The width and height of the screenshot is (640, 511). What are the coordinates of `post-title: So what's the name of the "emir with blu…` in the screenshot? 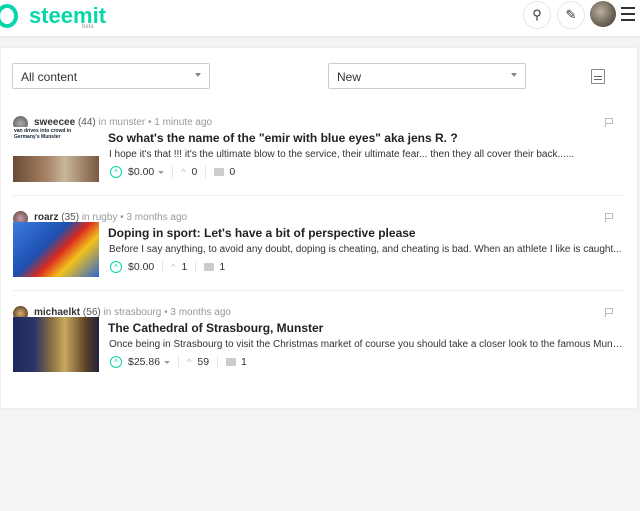 It's located at (283, 138).